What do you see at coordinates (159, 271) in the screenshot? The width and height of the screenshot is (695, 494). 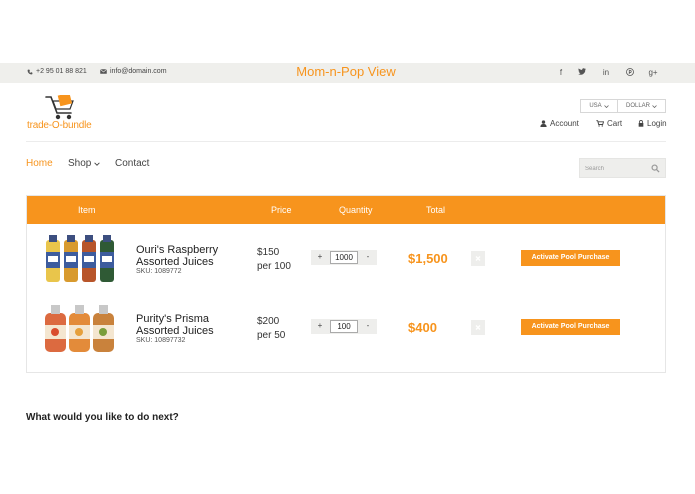 I see `product-sku: SKU: 1089772` at bounding box center [159, 271].